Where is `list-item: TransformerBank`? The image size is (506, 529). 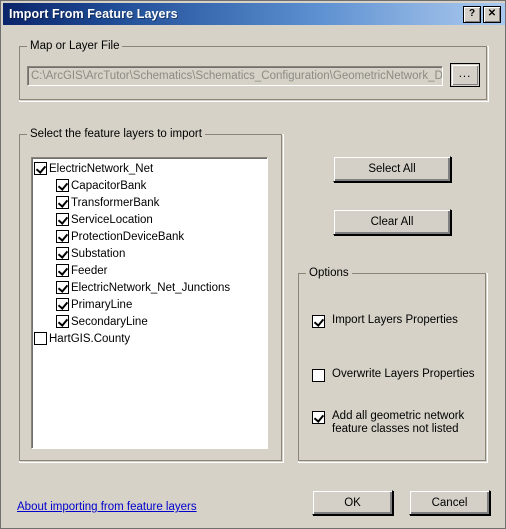 list-item: TransformerBank is located at coordinates (150, 202).